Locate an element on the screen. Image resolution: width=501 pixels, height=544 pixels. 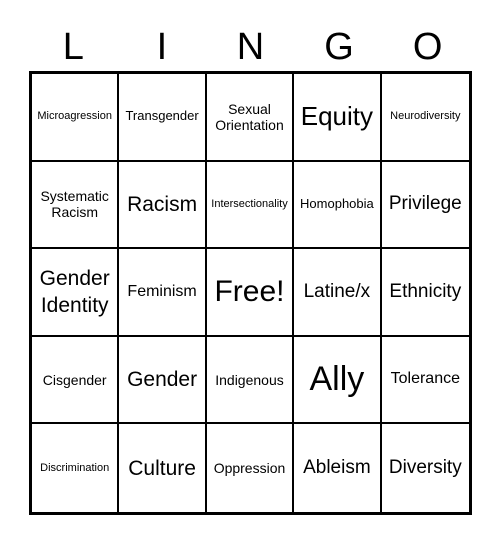
bingo-cell: Latine/x is located at coordinates (338, 293).